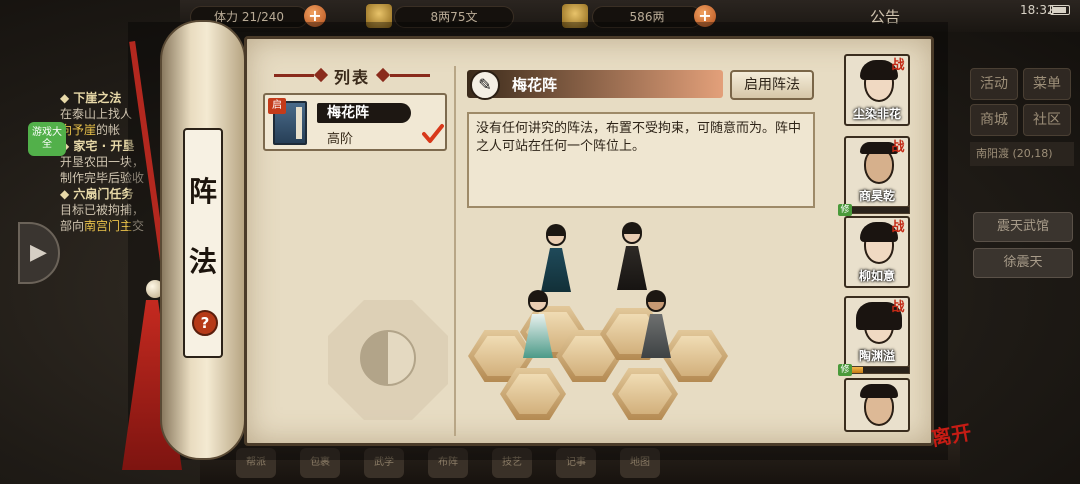 The width and height of the screenshot is (1080, 484). I want to click on party-portrait, so click(877, 405).